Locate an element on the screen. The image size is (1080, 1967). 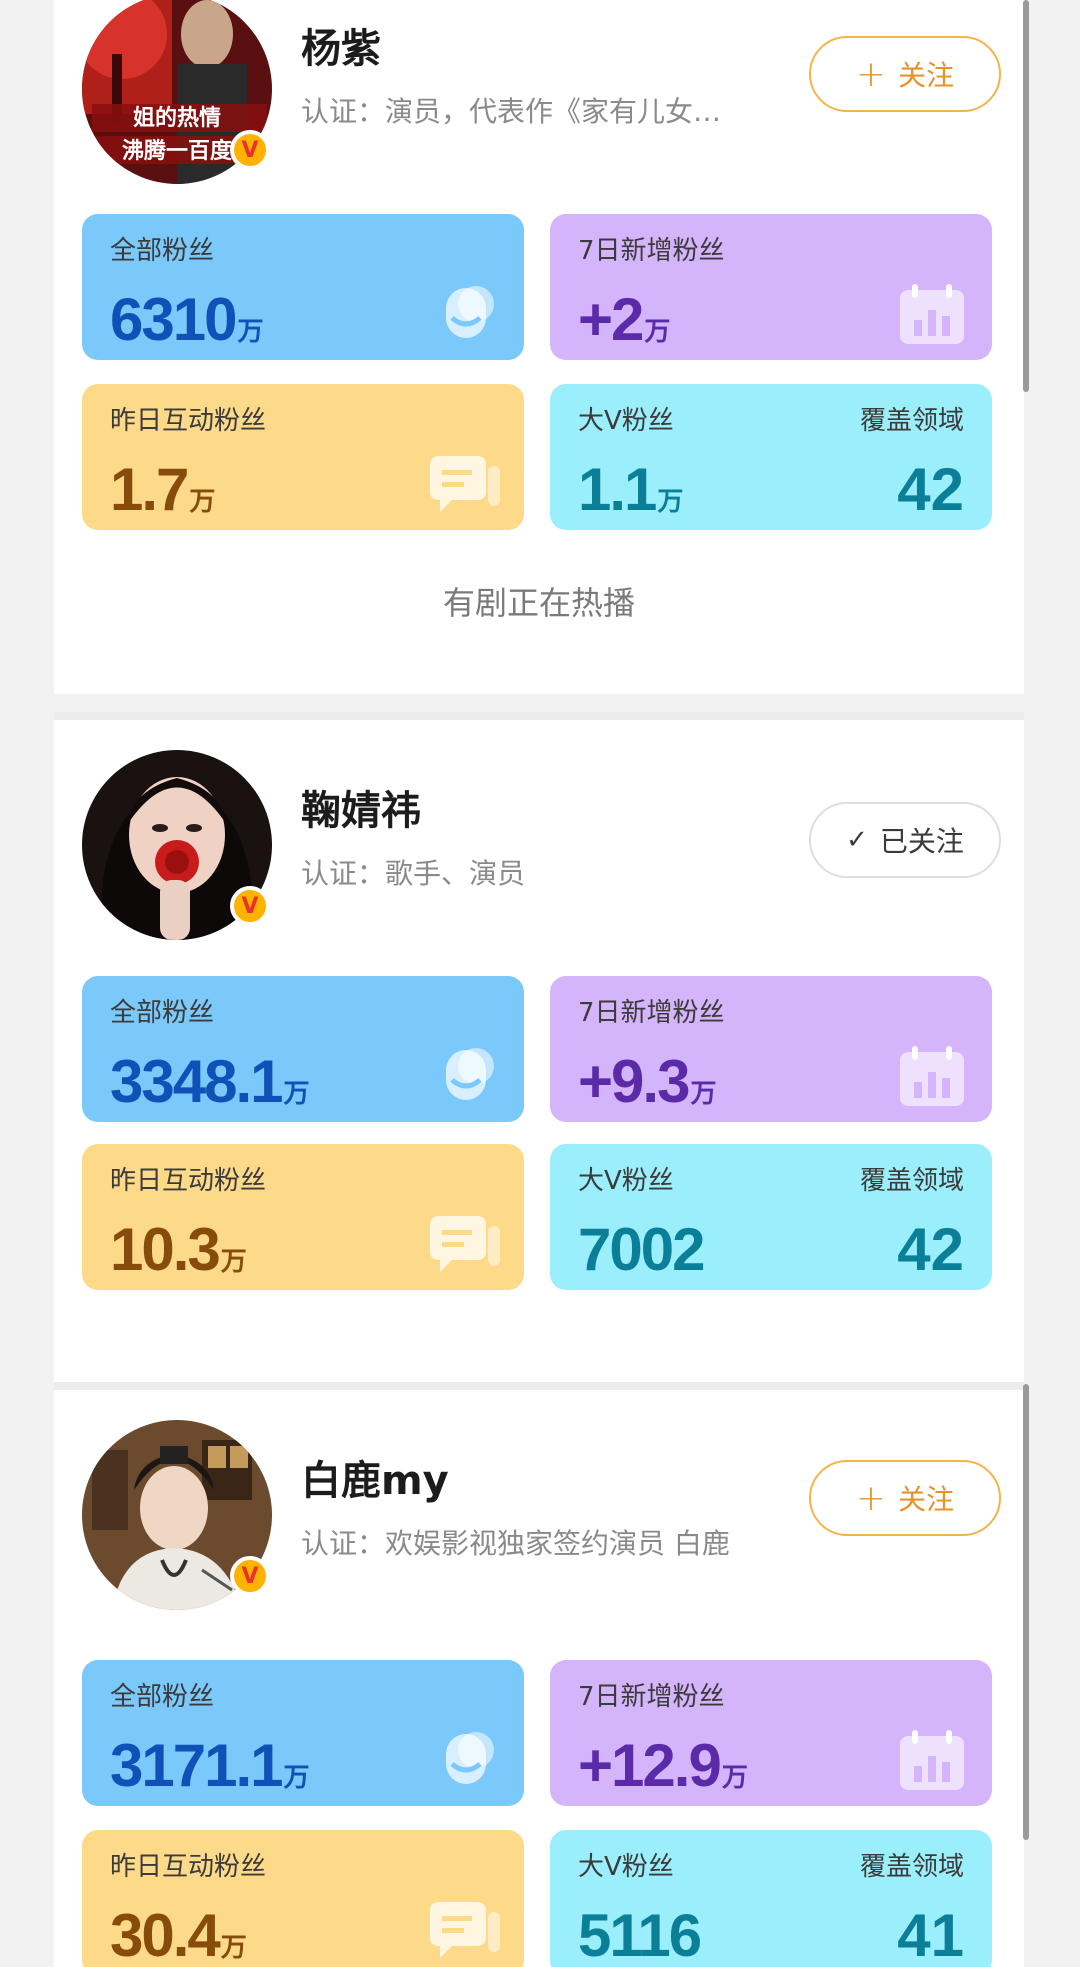
stat-interact-yesterday: 昨日互动粉丝 1.7万 is located at coordinates (303, 457).